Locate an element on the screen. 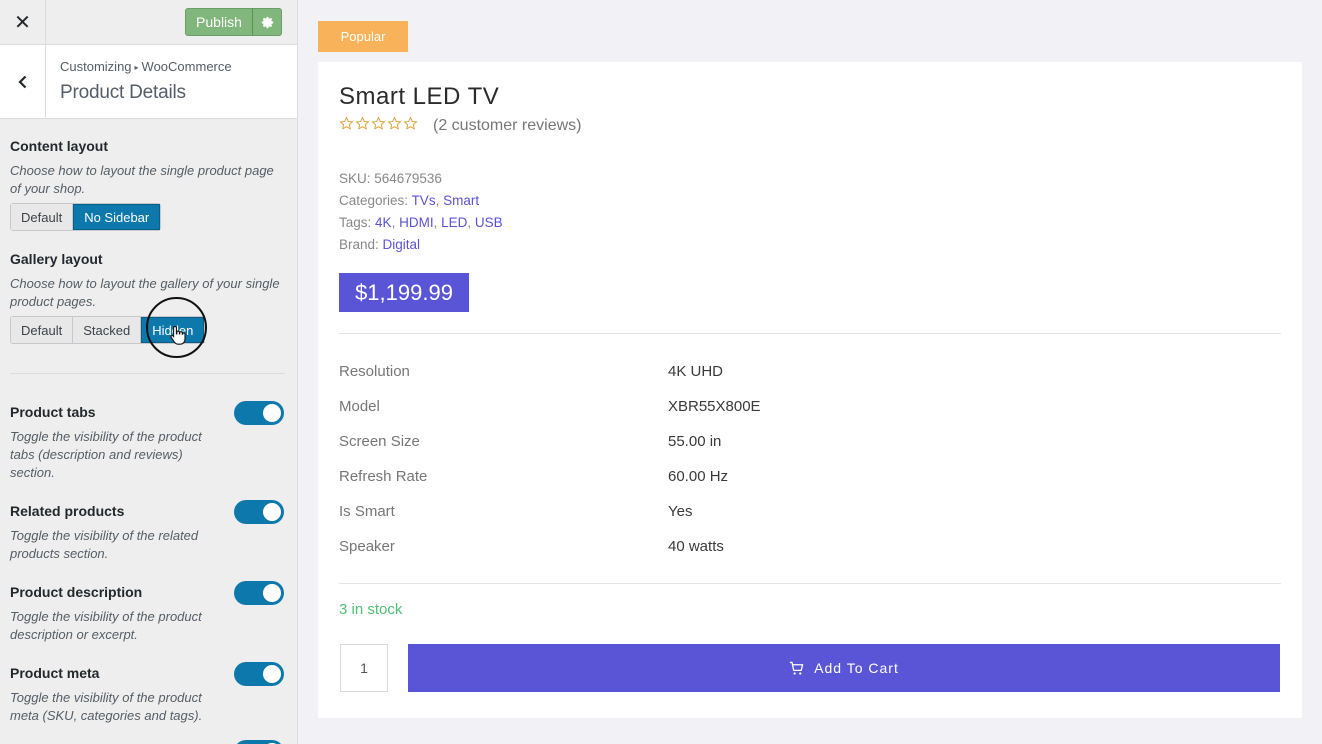  sku-value: 564679536 is located at coordinates (408, 178).